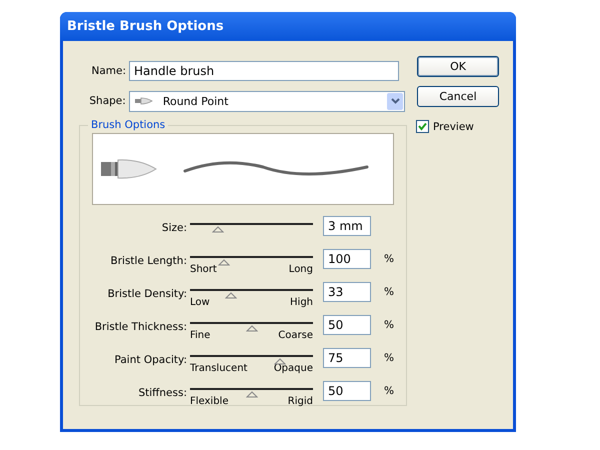 This screenshot has height=450, width=600. What do you see at coordinates (347, 358) in the screenshot?
I see `value-field: 75` at bounding box center [347, 358].